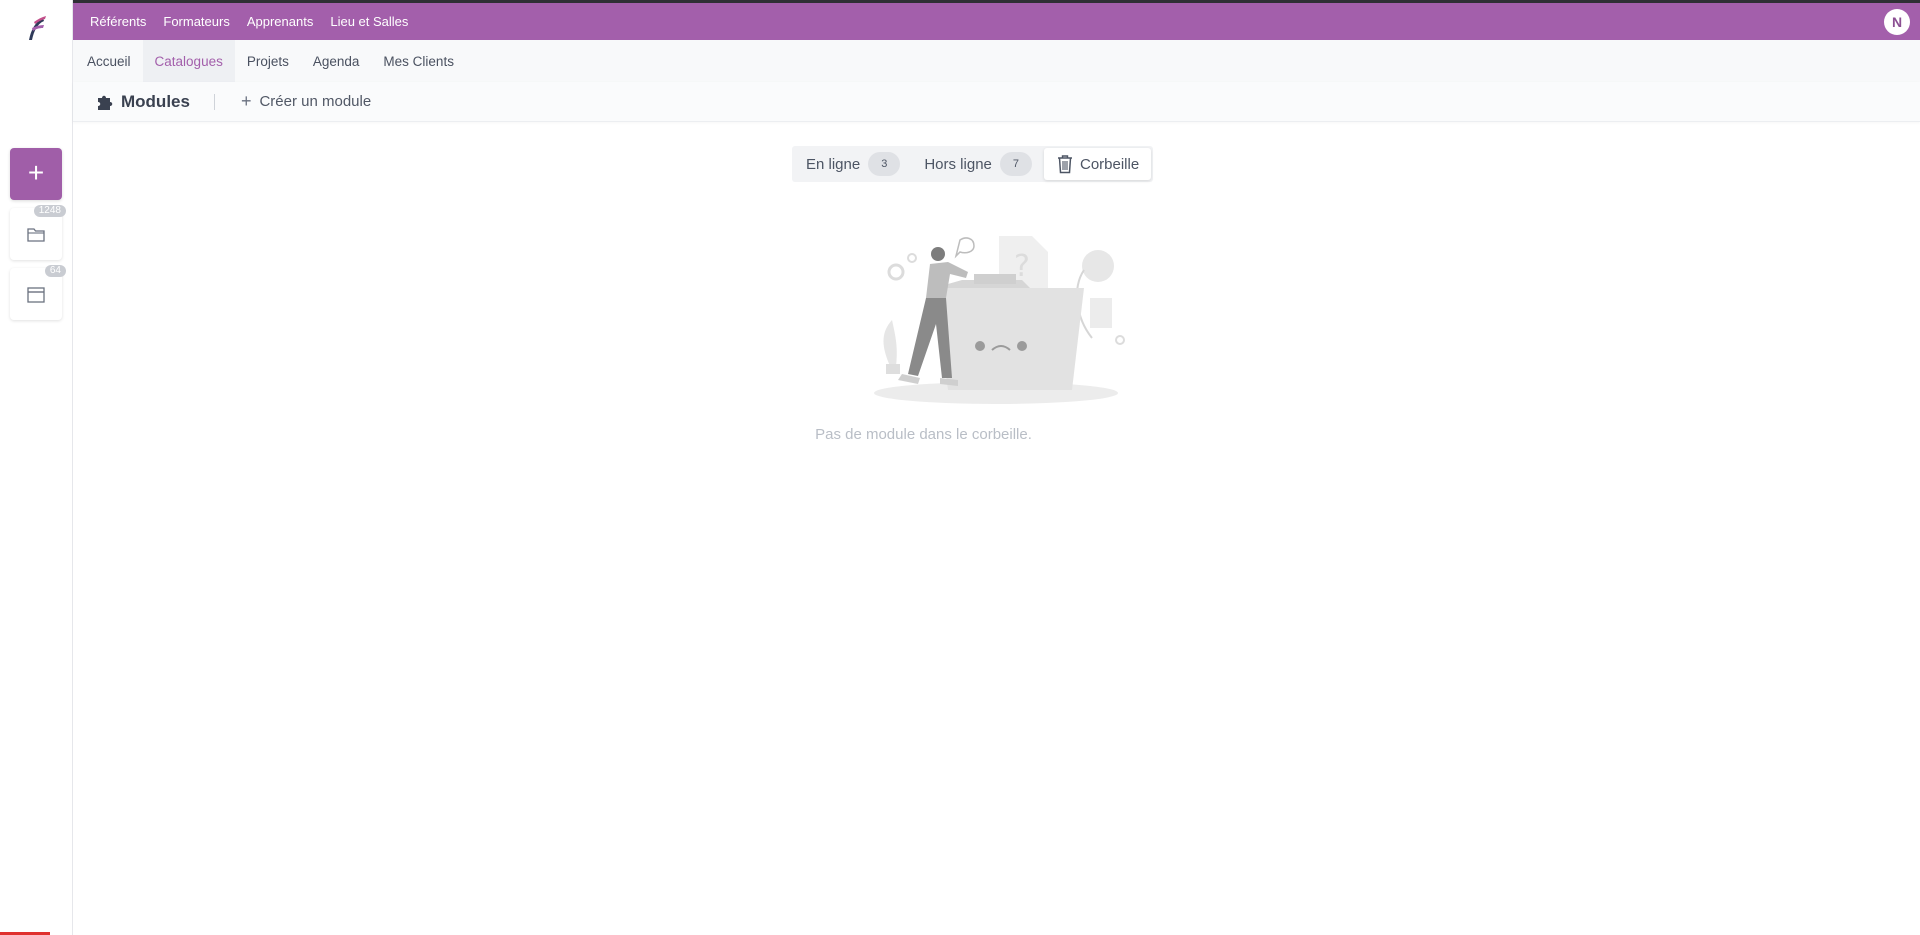  I want to click on calendar-button: 64, so click(38, 292).